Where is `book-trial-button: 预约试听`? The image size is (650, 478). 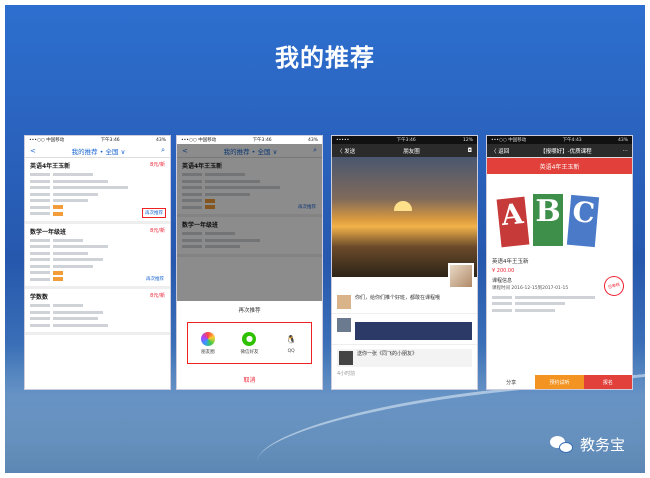 book-trial-button: 预约试听 is located at coordinates (559, 382).